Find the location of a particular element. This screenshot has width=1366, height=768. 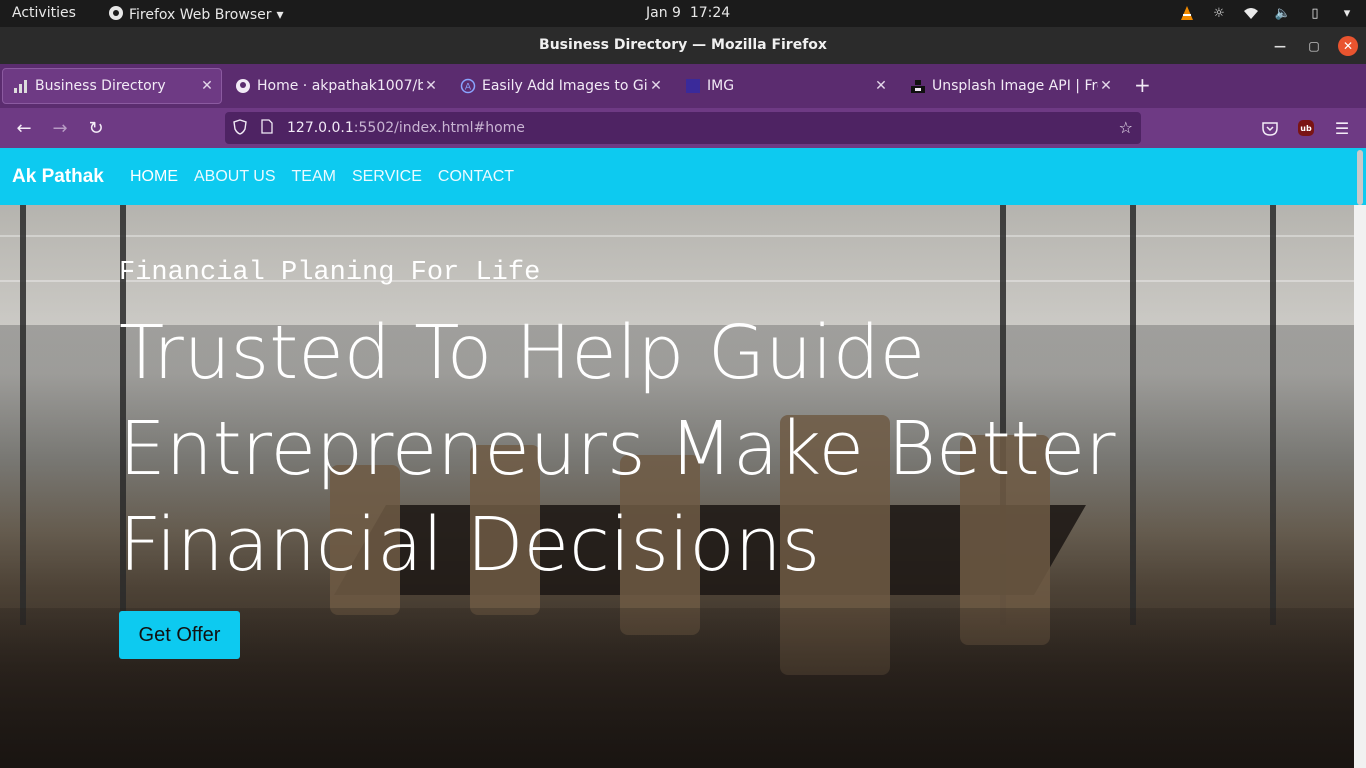

menu-item-contact: CONTACT is located at coordinates (476, 177).